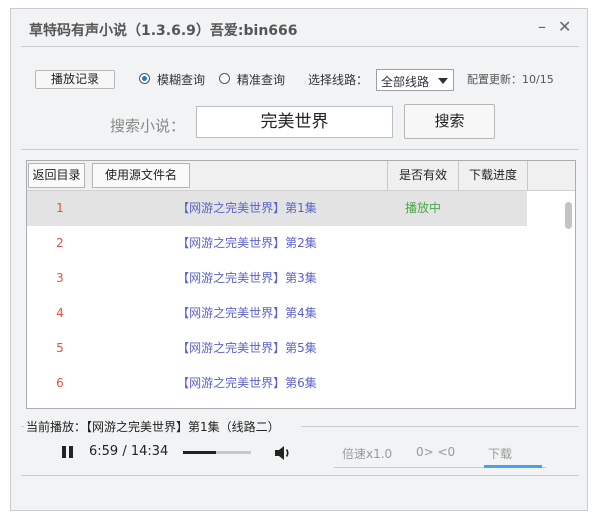 The height and width of the screenshot is (520, 600). What do you see at coordinates (217, 452) in the screenshot?
I see `playback-progress` at bounding box center [217, 452].